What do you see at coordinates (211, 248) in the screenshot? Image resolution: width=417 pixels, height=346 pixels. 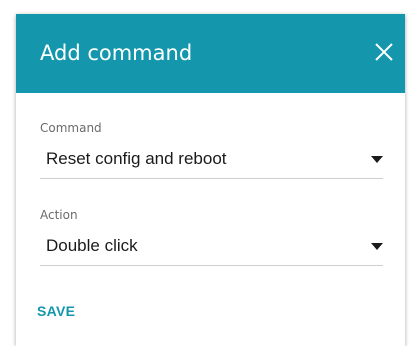 I see `action-select: Double click` at bounding box center [211, 248].